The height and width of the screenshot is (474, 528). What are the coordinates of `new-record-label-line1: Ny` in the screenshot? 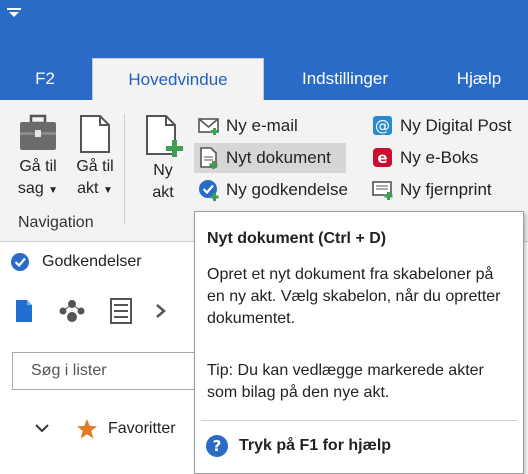 It's located at (163, 170).